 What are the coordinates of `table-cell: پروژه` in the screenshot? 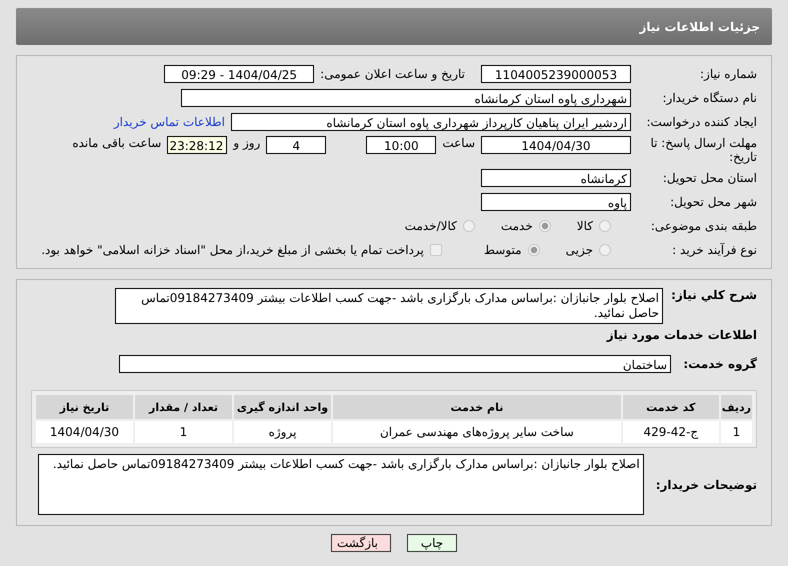 It's located at (282, 432).